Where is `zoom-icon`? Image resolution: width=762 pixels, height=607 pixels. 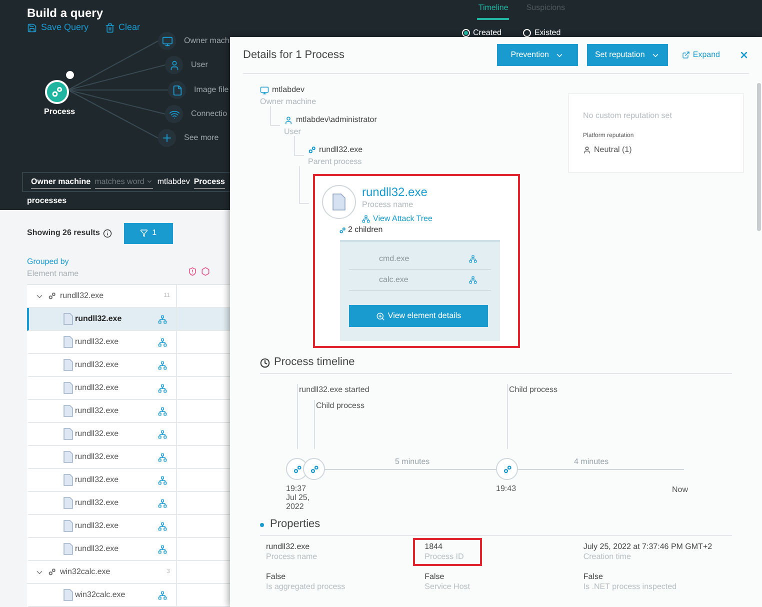 zoom-icon is located at coordinates (380, 316).